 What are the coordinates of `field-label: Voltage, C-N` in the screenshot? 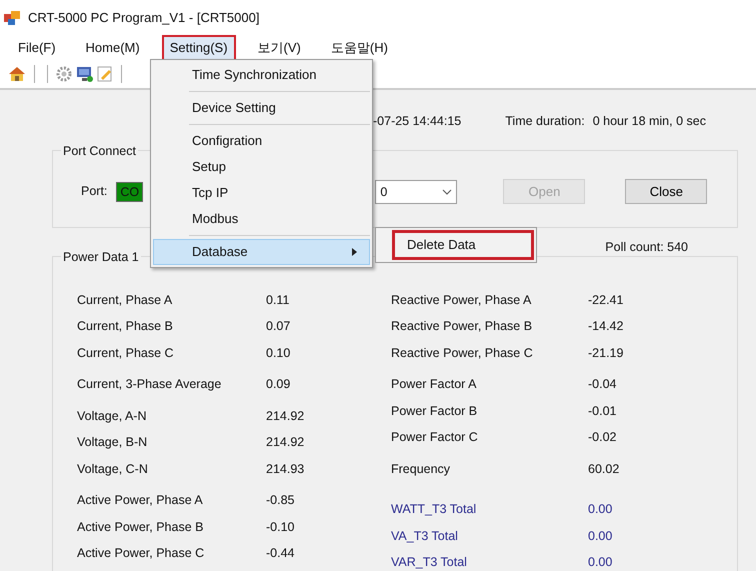 It's located at (113, 469).